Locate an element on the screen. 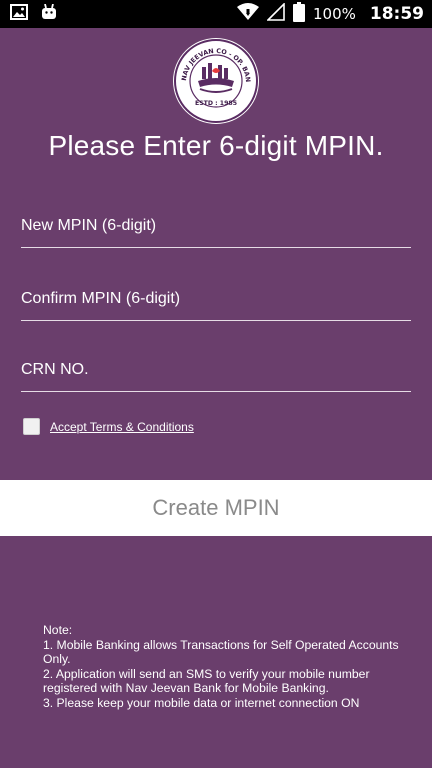 This screenshot has width=432, height=768. terms-link: Accept Terms & Conditions is located at coordinates (122, 427).